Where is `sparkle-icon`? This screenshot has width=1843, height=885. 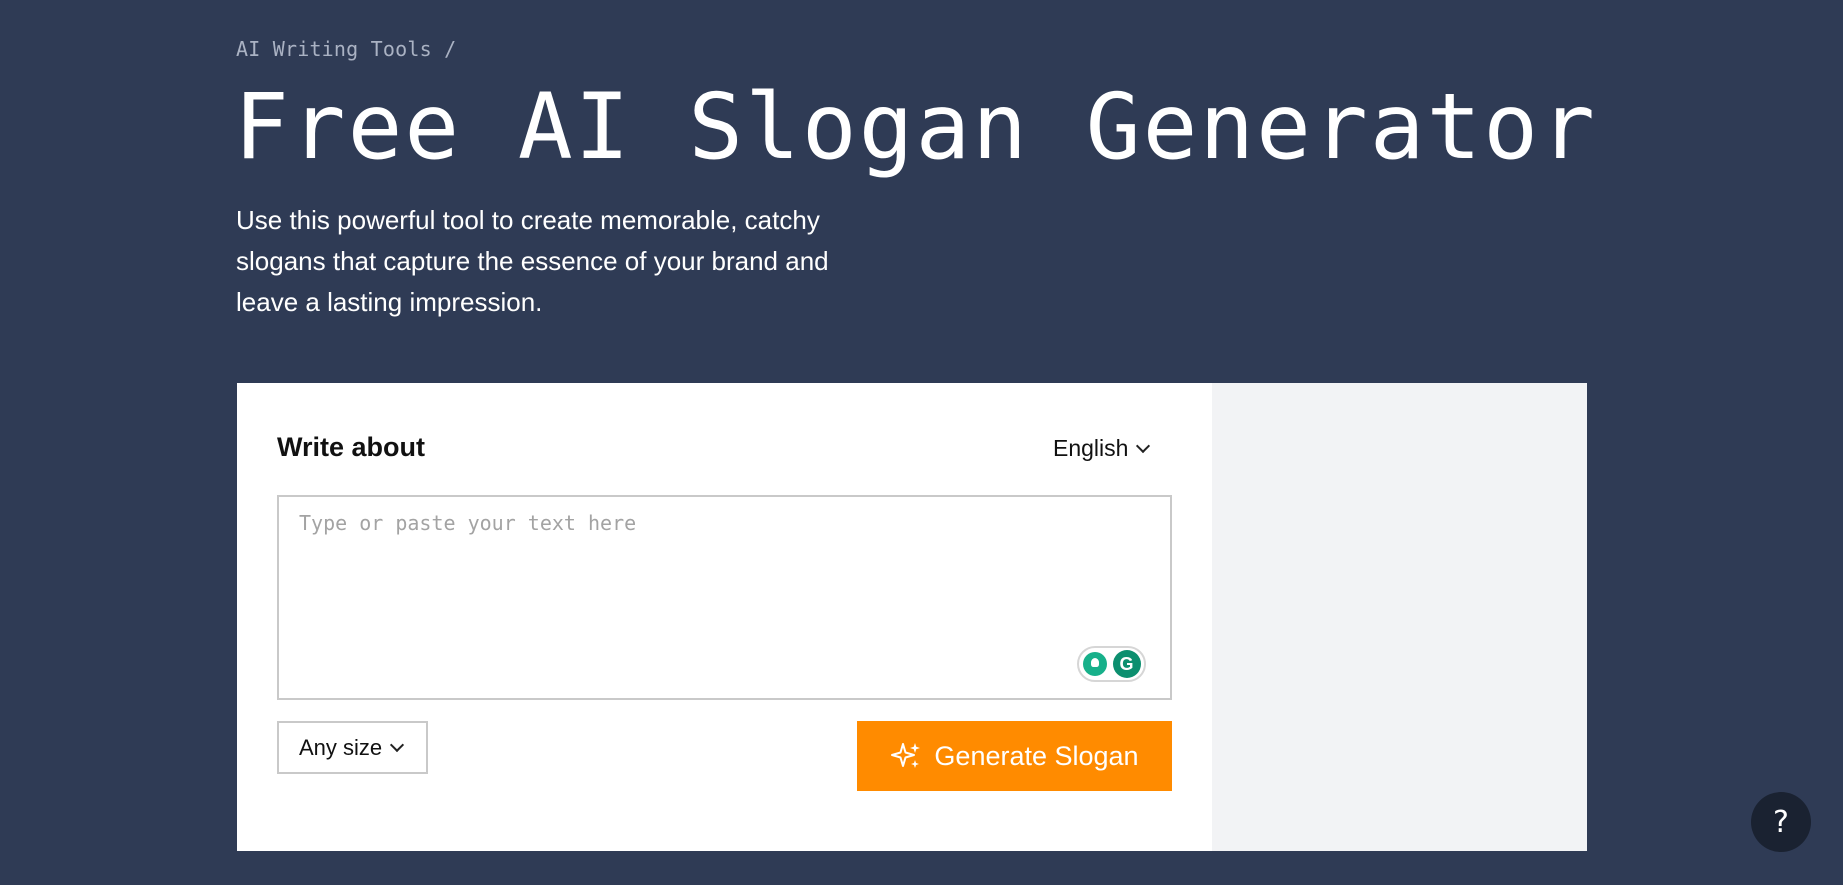
sparkle-icon is located at coordinates (906, 755).